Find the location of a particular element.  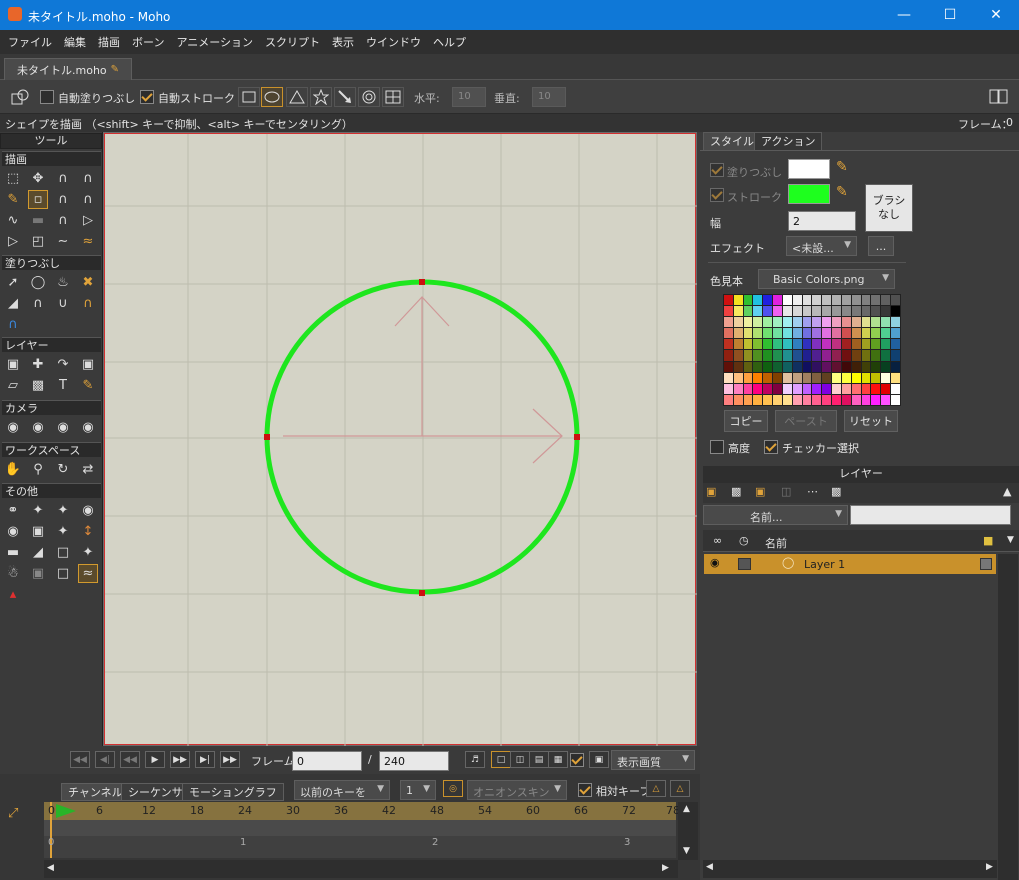

auto-stroke-checkbox is located at coordinates (147, 97).